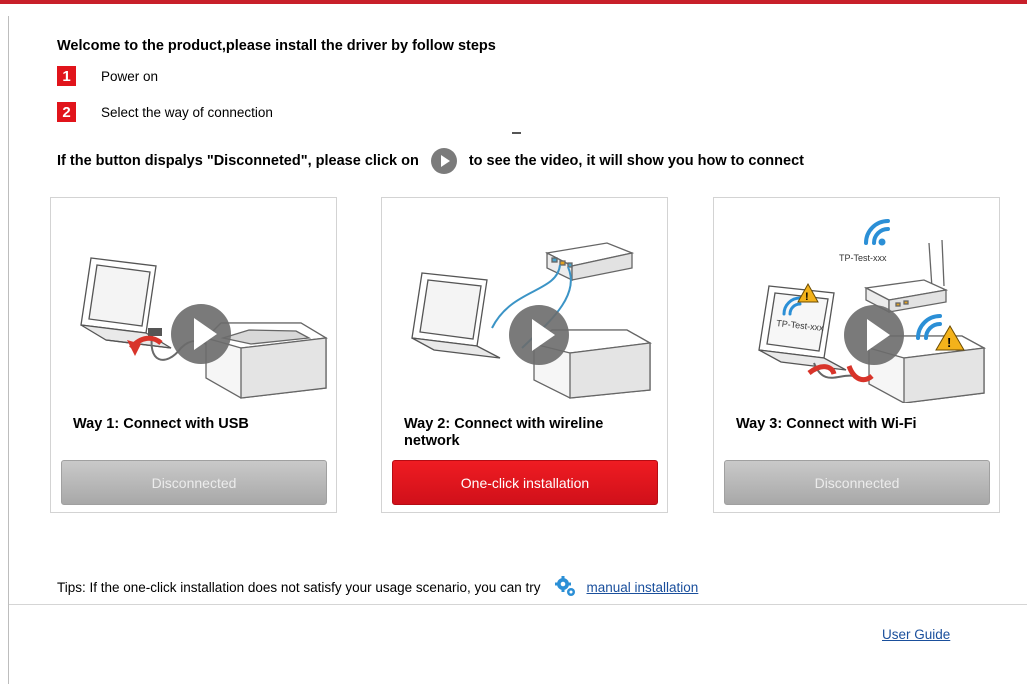 The width and height of the screenshot is (1027, 684). Describe the element at coordinates (872, 311) in the screenshot. I see `wifi-illustration: TP-Test-xxx TP-Test-xxx ! !` at that location.